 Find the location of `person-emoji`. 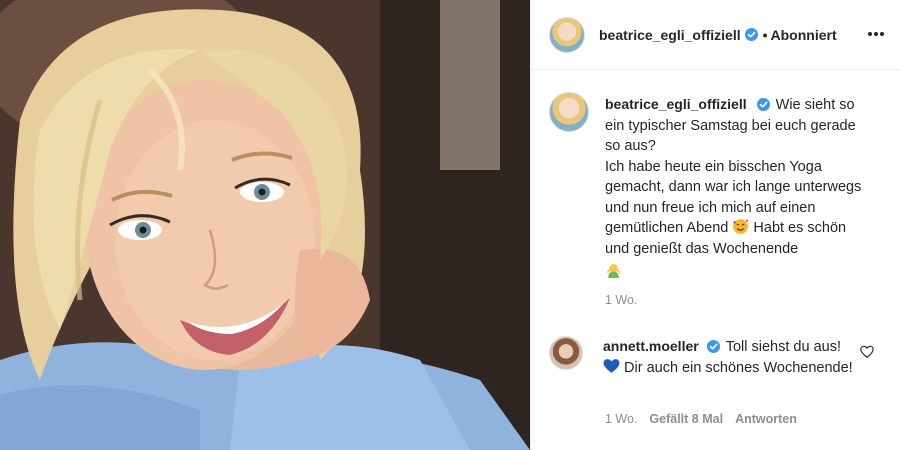

person-emoji is located at coordinates (613, 271).